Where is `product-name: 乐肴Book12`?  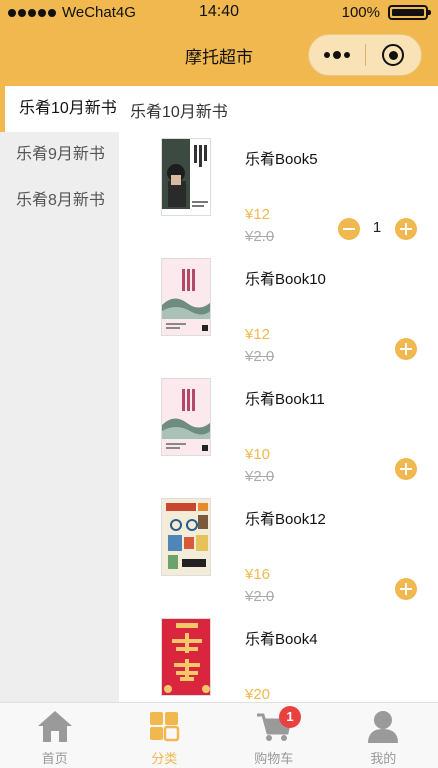
product-name: 乐肴Book12 is located at coordinates (285, 519).